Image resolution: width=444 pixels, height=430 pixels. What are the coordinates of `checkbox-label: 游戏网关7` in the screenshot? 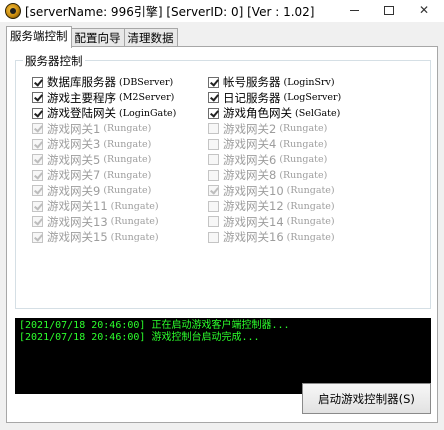 It's located at (74, 175).